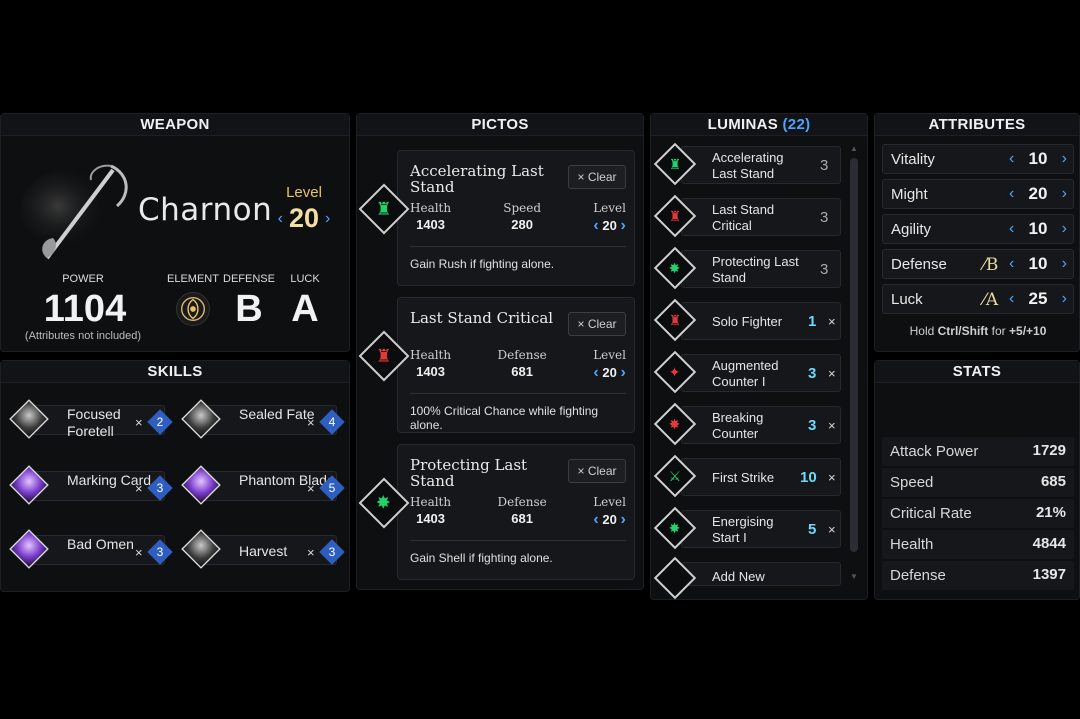 The height and width of the screenshot is (719, 1080). Describe the element at coordinates (1038, 228) in the screenshot. I see `attribute-value: 10` at that location.